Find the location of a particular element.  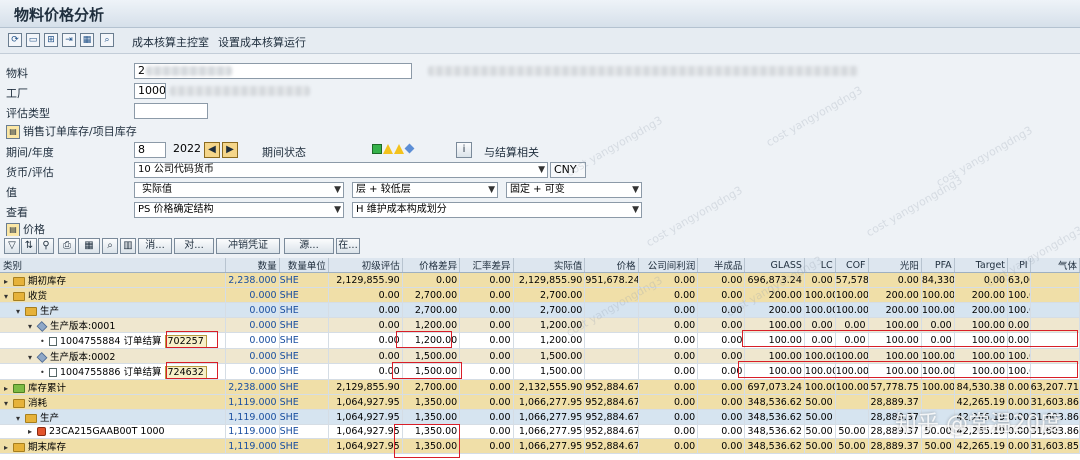

currency-select: 10 公司代码货币 ▼ is located at coordinates (341, 170).